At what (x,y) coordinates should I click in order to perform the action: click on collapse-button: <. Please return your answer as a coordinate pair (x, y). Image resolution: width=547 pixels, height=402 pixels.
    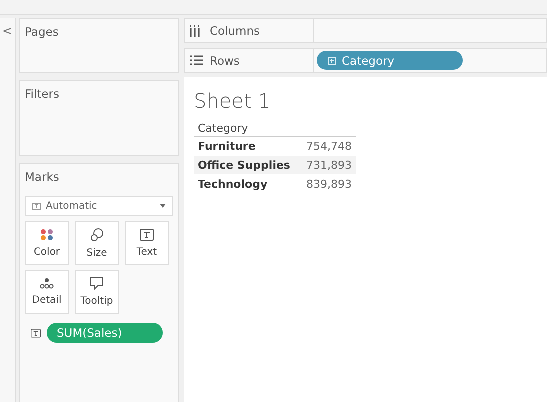
    Looking at the image, I should click on (7, 31).